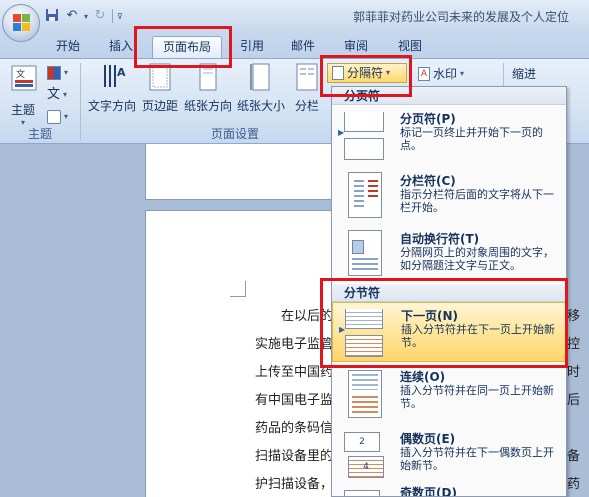 Image resolution: width=589 pixels, height=497 pixels. What do you see at coordinates (208, 77) in the screenshot?
I see `orientation-icon` at bounding box center [208, 77].